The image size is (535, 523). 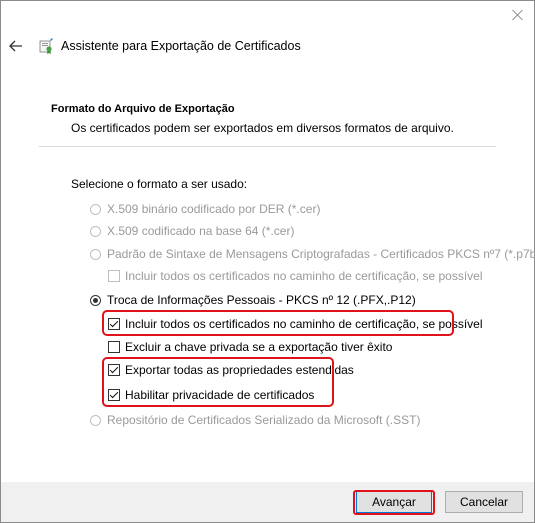 I want to click on checkbox-pfx-delete-key-box, so click(x=114, y=347).